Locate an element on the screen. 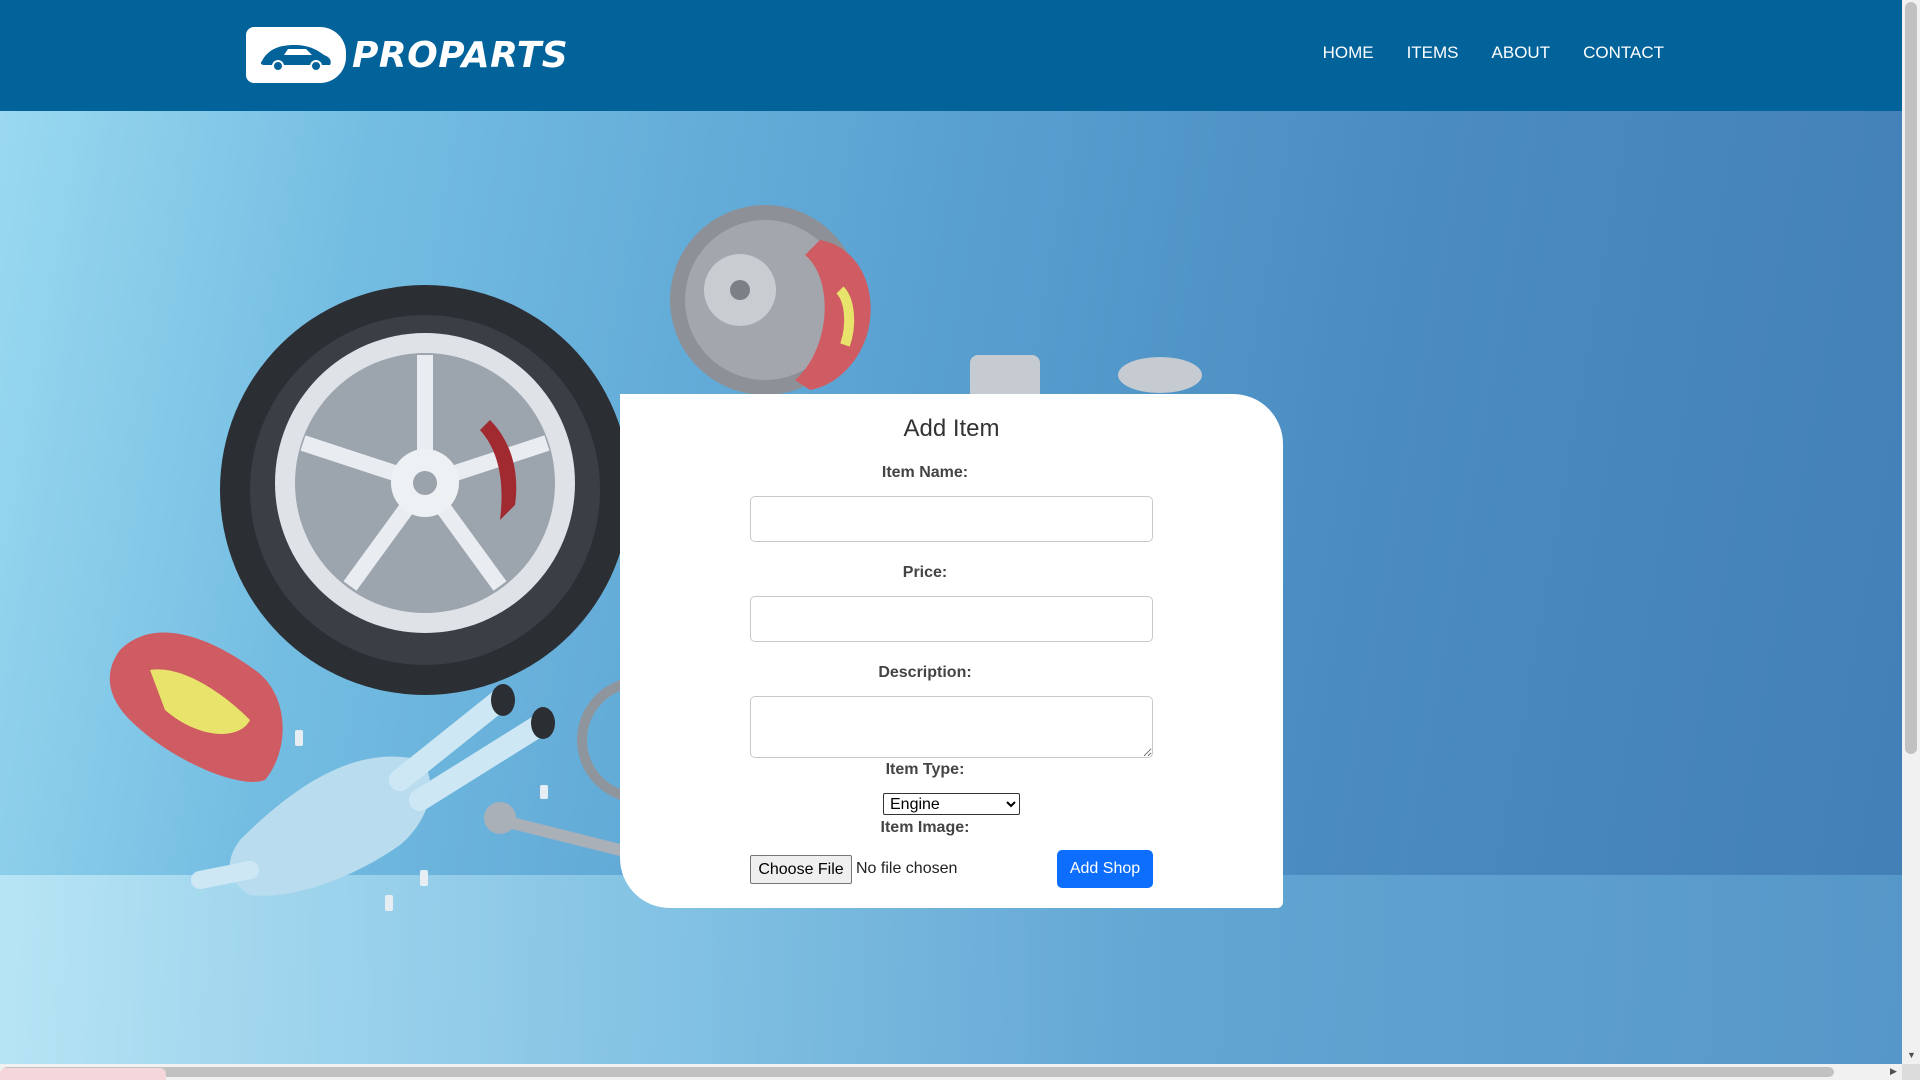 The image size is (1920, 1080). wheel-image is located at coordinates (425, 490).